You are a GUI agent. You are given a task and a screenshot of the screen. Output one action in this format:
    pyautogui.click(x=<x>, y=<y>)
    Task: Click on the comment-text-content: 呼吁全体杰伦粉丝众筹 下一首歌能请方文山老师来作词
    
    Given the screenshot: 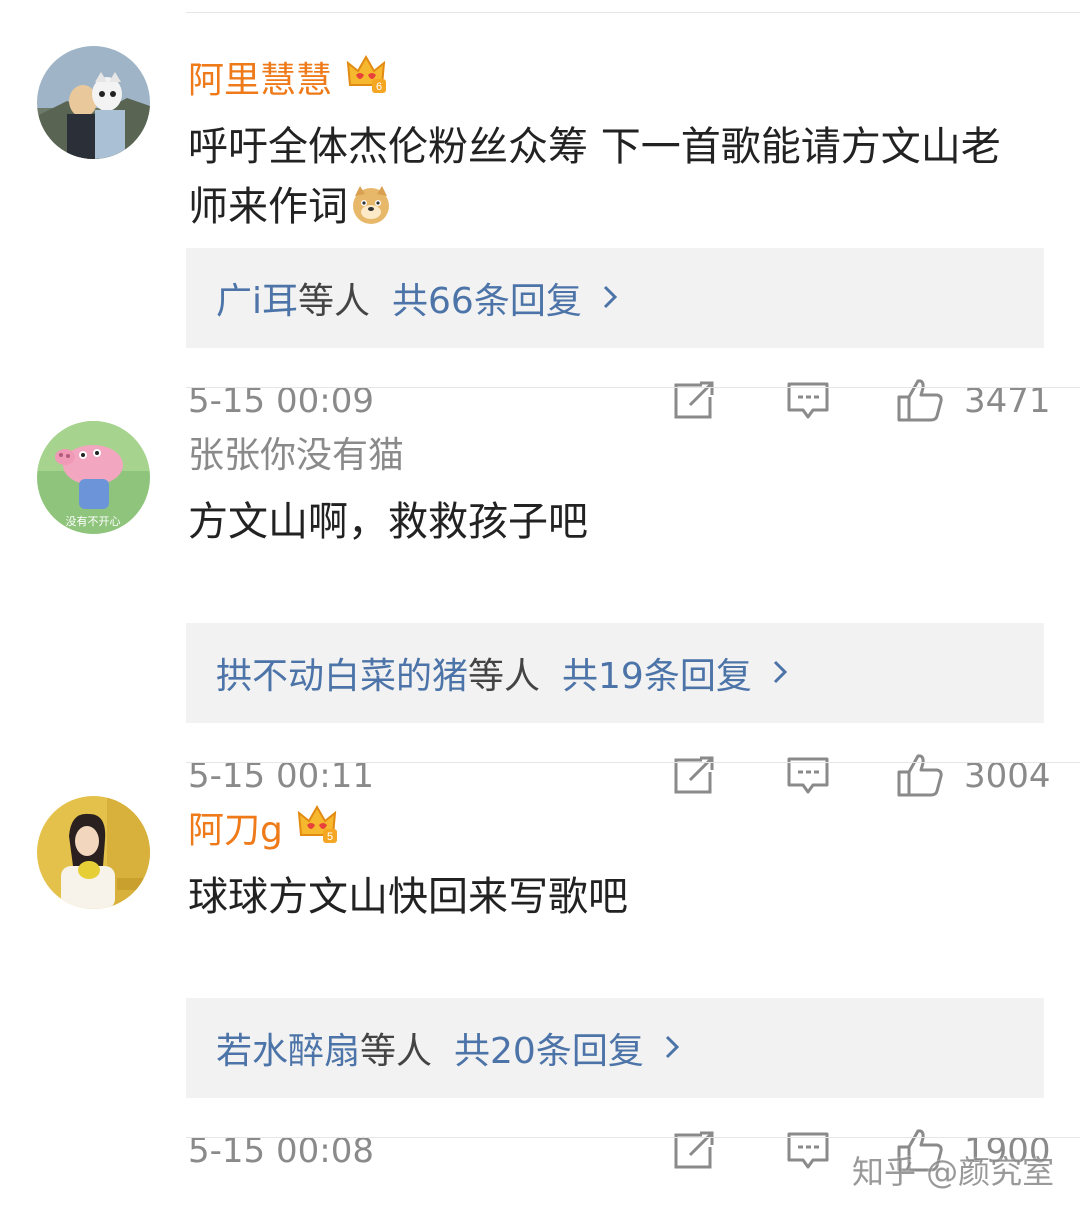 What is the action you would take?
    pyautogui.click(x=594, y=177)
    